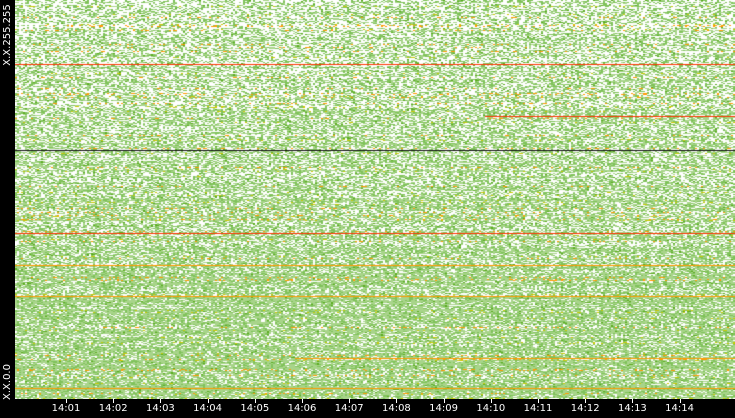  I want to click on y-label-bottom: X.X.0.0, so click(7, 382).